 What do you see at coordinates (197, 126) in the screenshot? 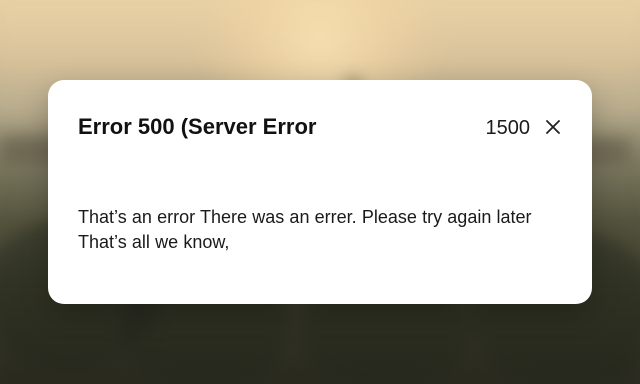
I see `dialog-title: Error 500 (Server Error` at bounding box center [197, 126].